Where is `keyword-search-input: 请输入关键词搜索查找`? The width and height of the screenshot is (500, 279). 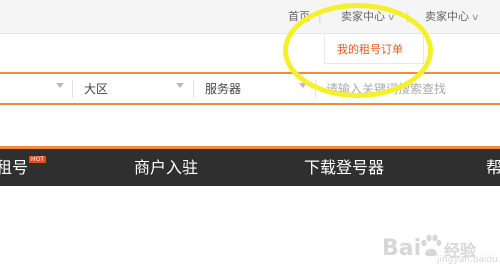 keyword-search-input: 请输入关键词搜索查找 is located at coordinates (386, 89).